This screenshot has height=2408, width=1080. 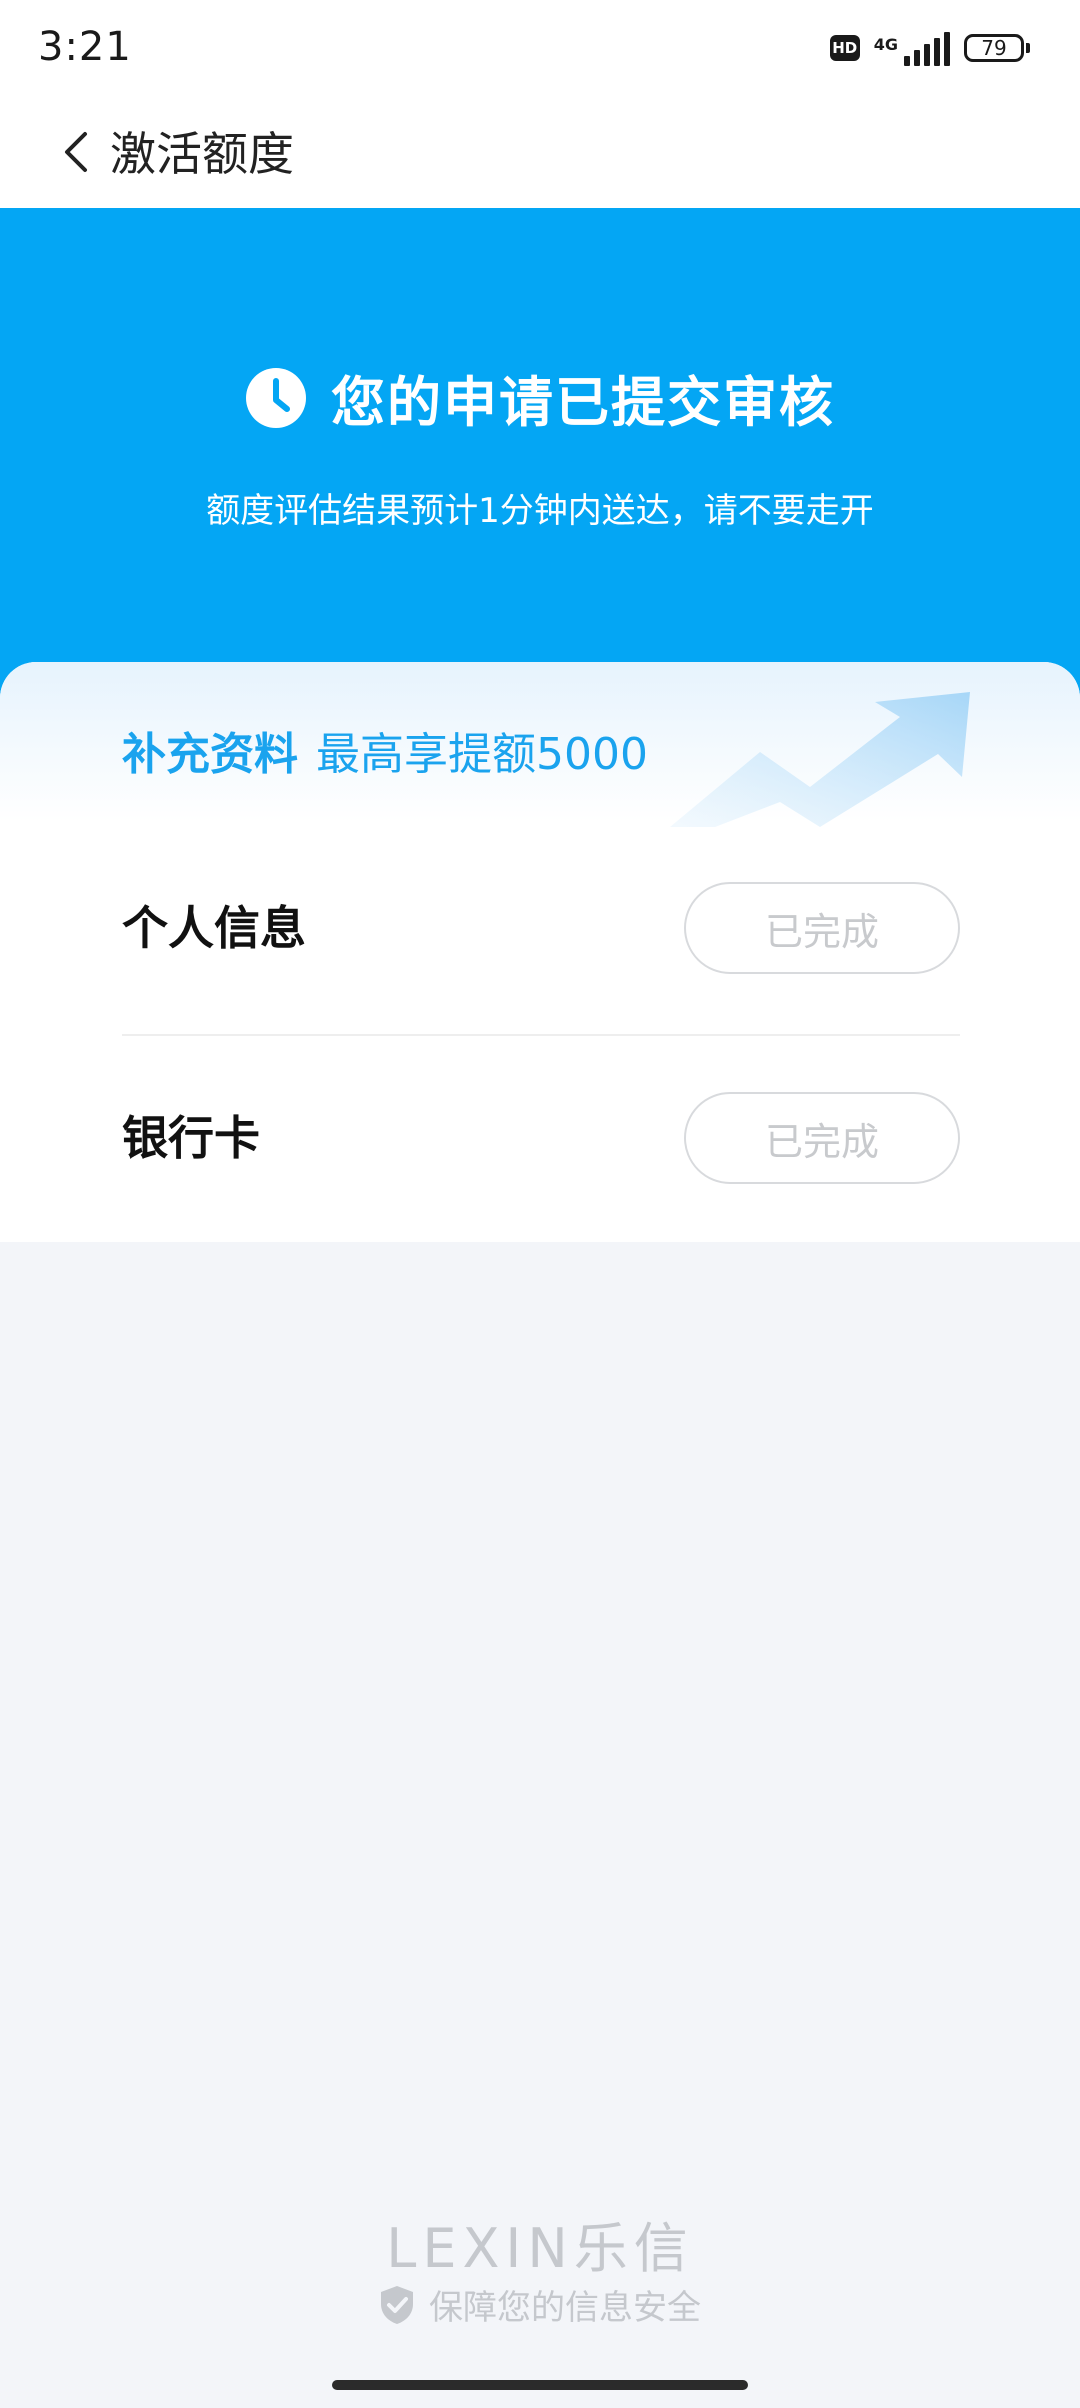 I want to click on page-title: 激活额度, so click(x=202, y=154).